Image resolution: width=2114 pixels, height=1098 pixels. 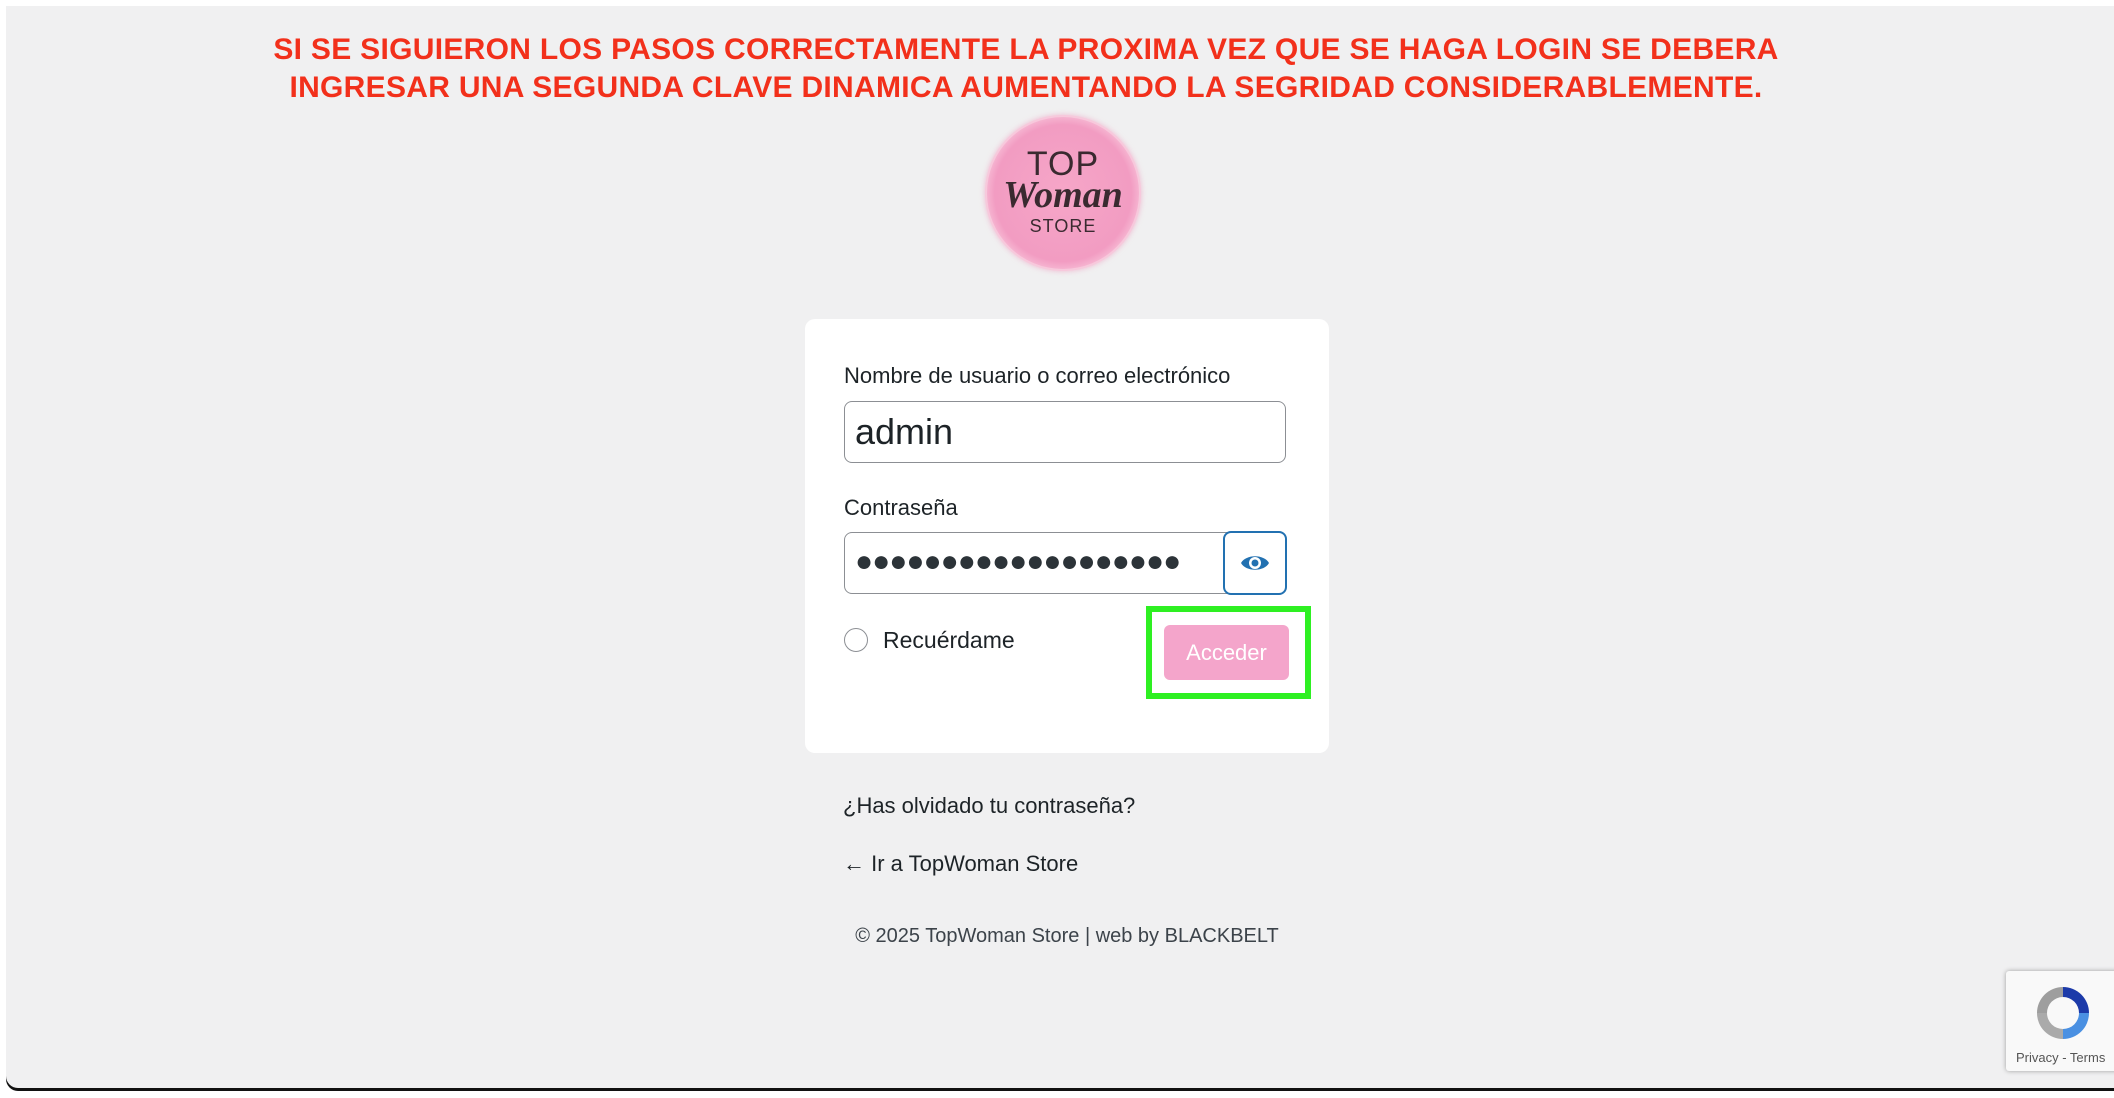 I want to click on store-logo: TOP Woman STORE, so click(x=1063, y=193).